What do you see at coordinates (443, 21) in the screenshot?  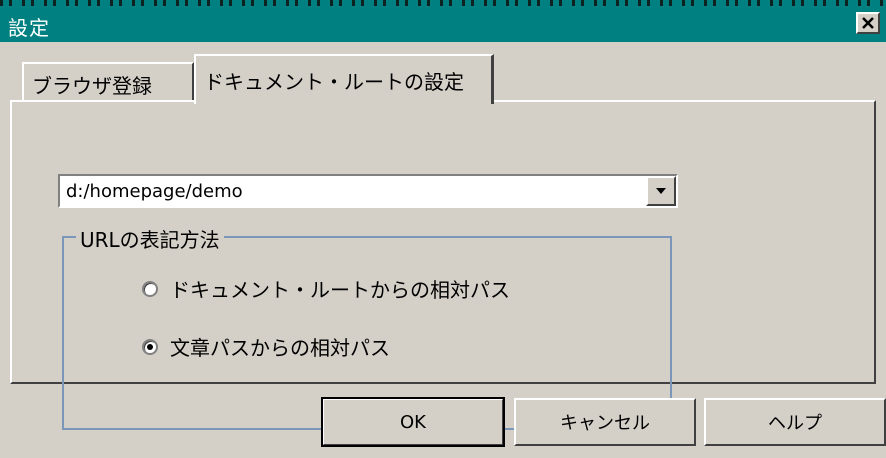 I see `title-bar: 設定` at bounding box center [443, 21].